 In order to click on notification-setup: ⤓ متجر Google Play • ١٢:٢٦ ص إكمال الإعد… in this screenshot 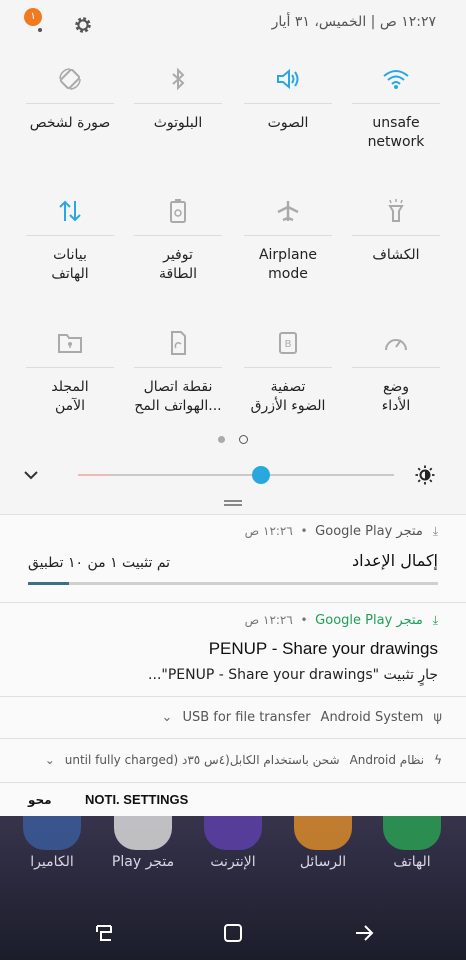, I will do `click(233, 558)`.